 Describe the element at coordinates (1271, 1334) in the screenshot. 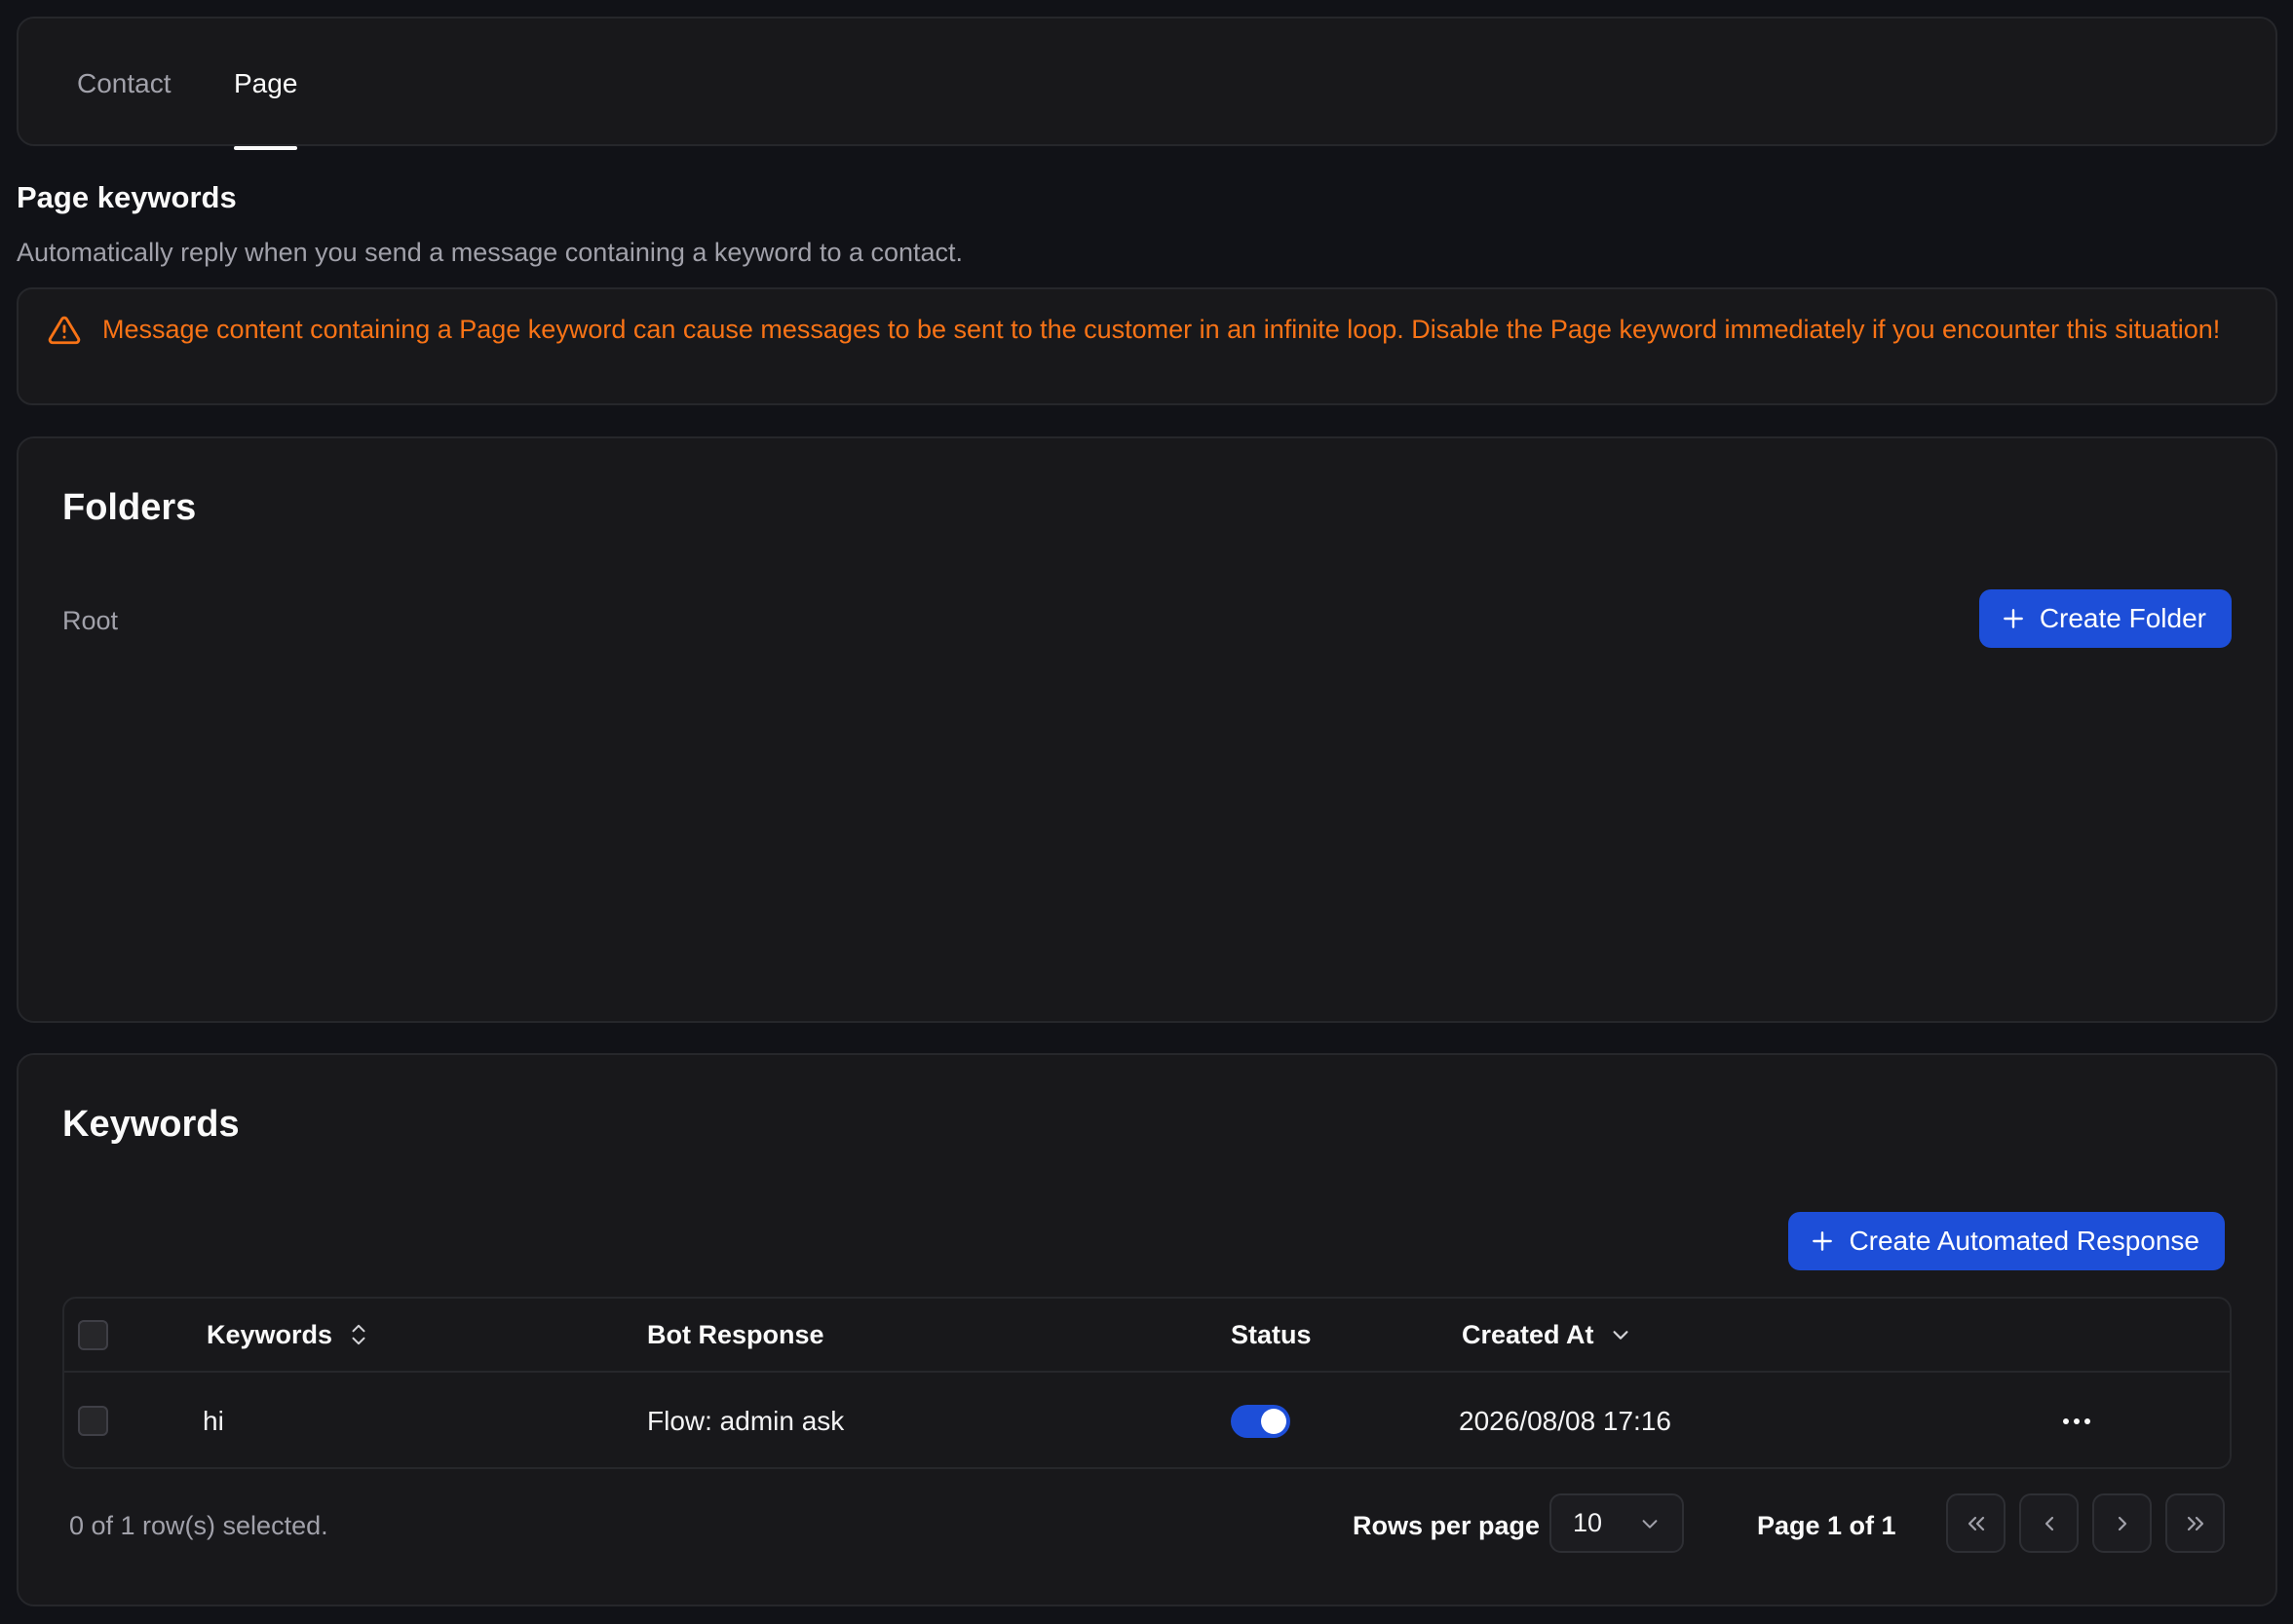

I see `column-status: Status` at that location.